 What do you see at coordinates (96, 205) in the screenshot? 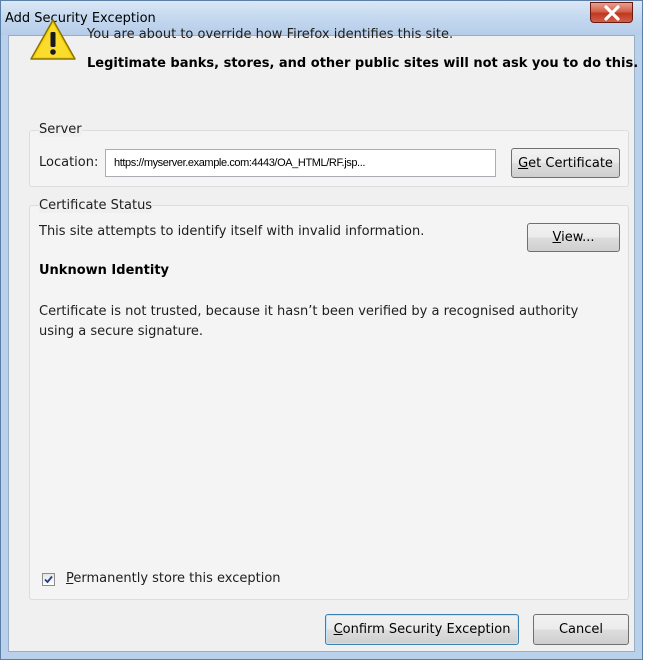
I see `certificate-status-group-label: Certificate Status` at bounding box center [96, 205].